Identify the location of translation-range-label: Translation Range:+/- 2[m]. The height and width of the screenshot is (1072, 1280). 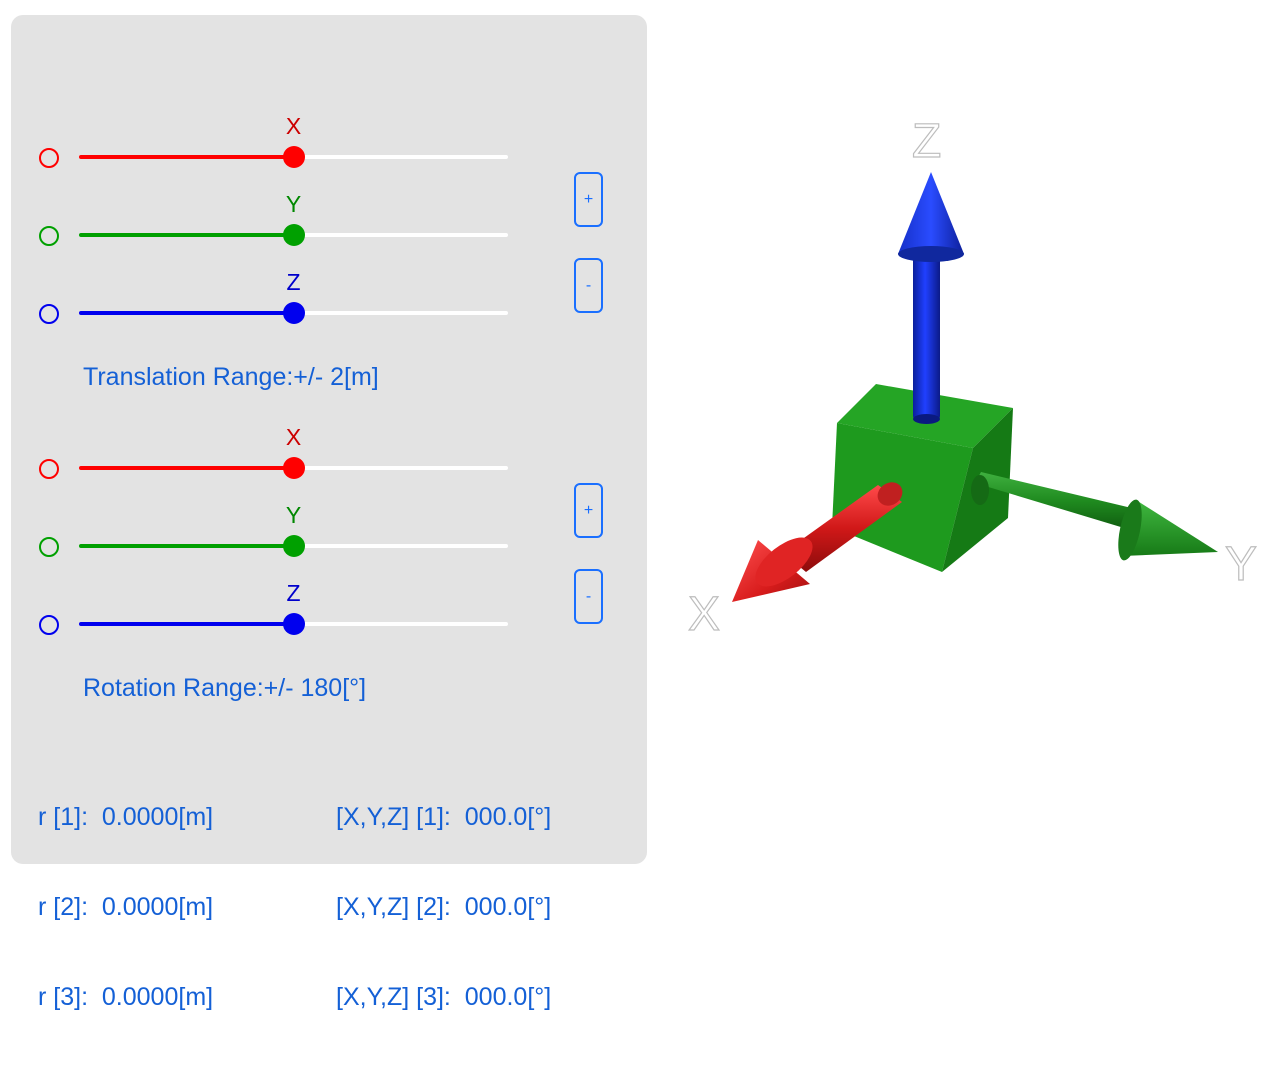
(231, 377).